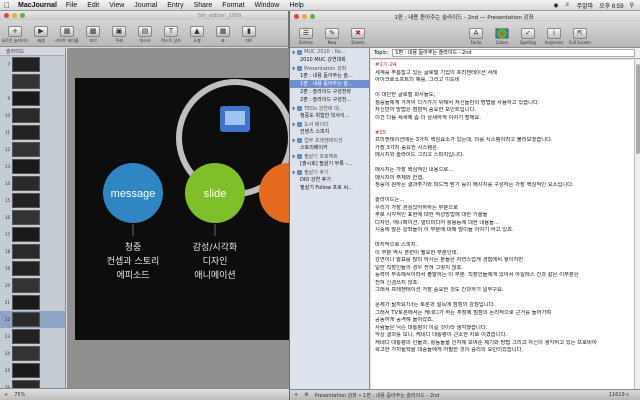 This screenshot has height=400, width=640. Describe the element at coordinates (329, 180) in the screenshot. I see `journal-entry: DIO 강연 후기` at that location.